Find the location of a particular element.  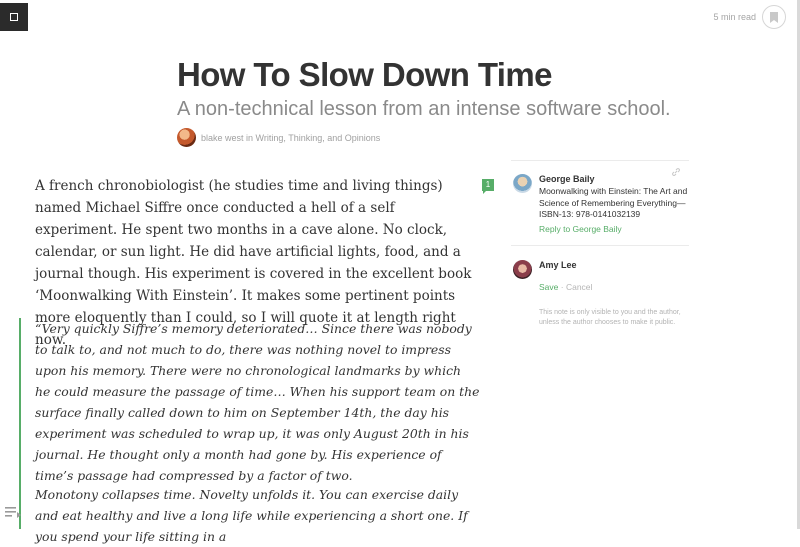

note-author: George Baily is located at coordinates (614, 179).